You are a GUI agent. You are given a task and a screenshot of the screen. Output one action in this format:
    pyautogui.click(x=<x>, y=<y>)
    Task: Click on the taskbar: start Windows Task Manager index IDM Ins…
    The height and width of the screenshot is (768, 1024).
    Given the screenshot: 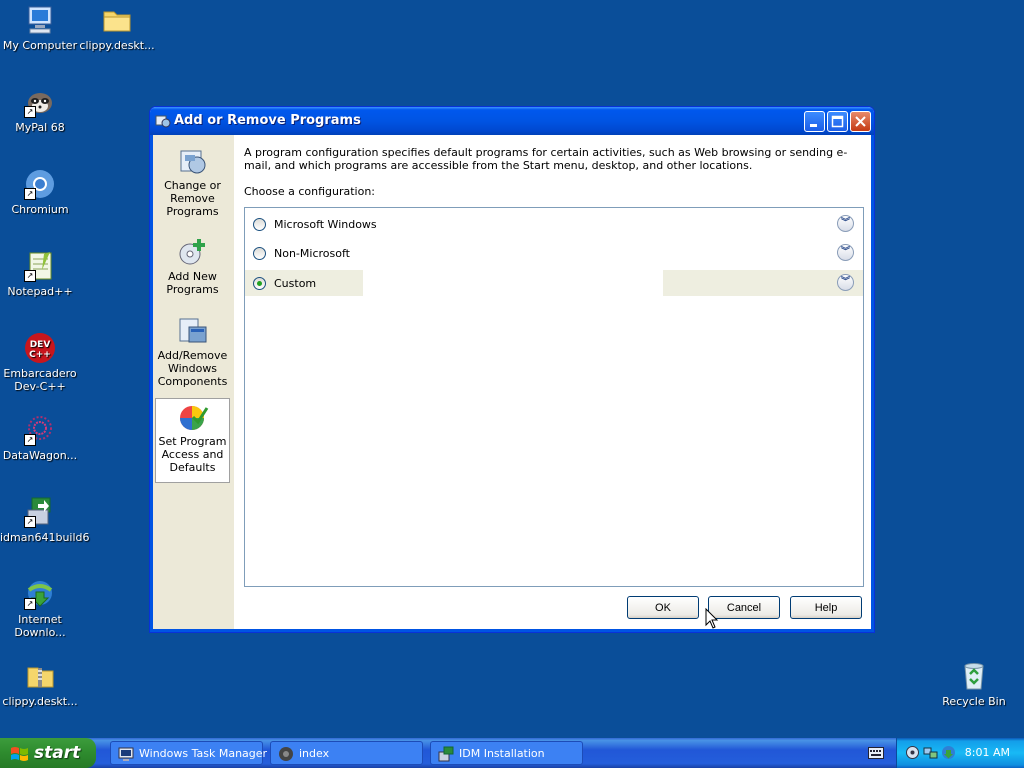 What is the action you would take?
    pyautogui.click(x=512, y=753)
    